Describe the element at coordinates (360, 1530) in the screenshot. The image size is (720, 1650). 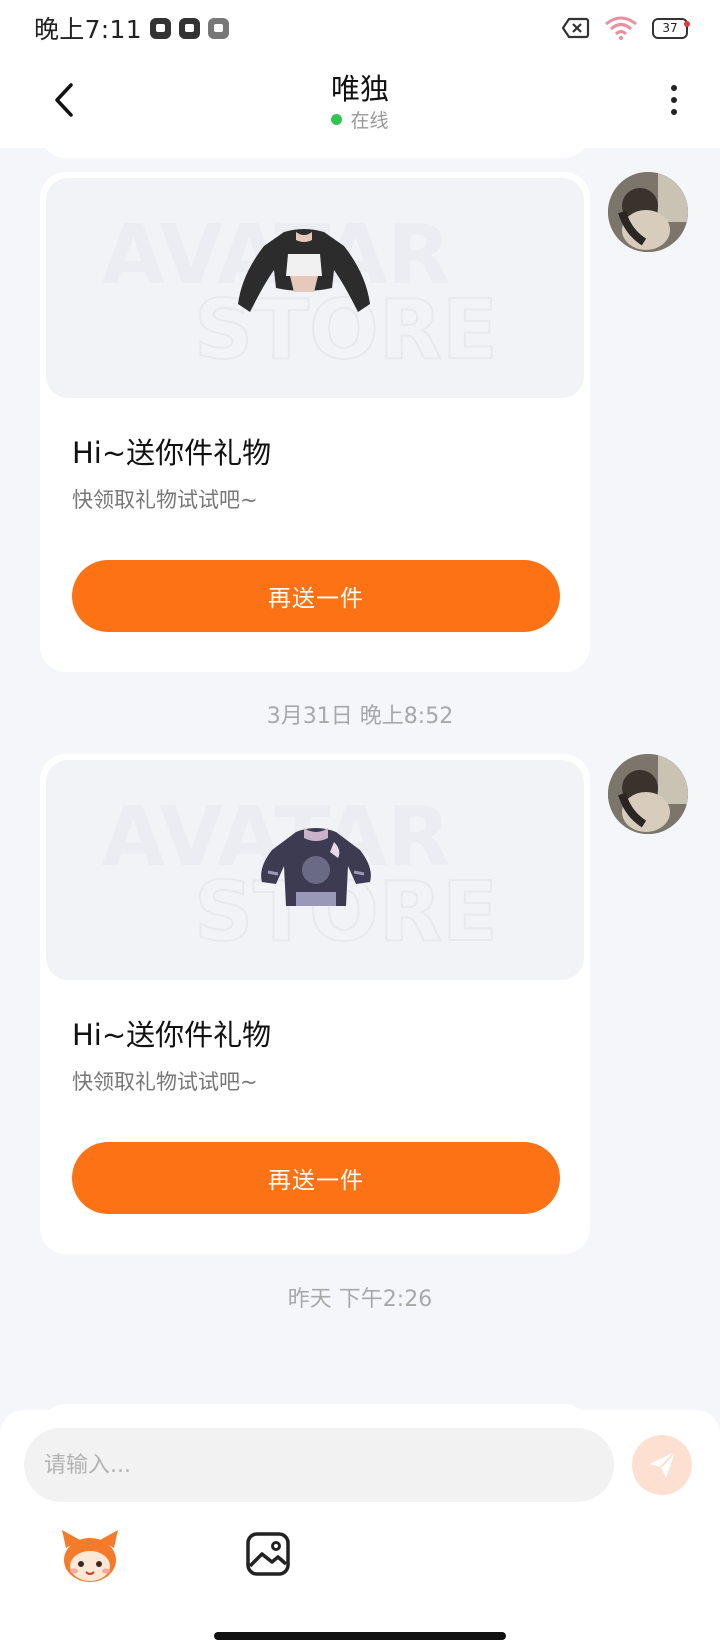
I see `input-bar` at that location.